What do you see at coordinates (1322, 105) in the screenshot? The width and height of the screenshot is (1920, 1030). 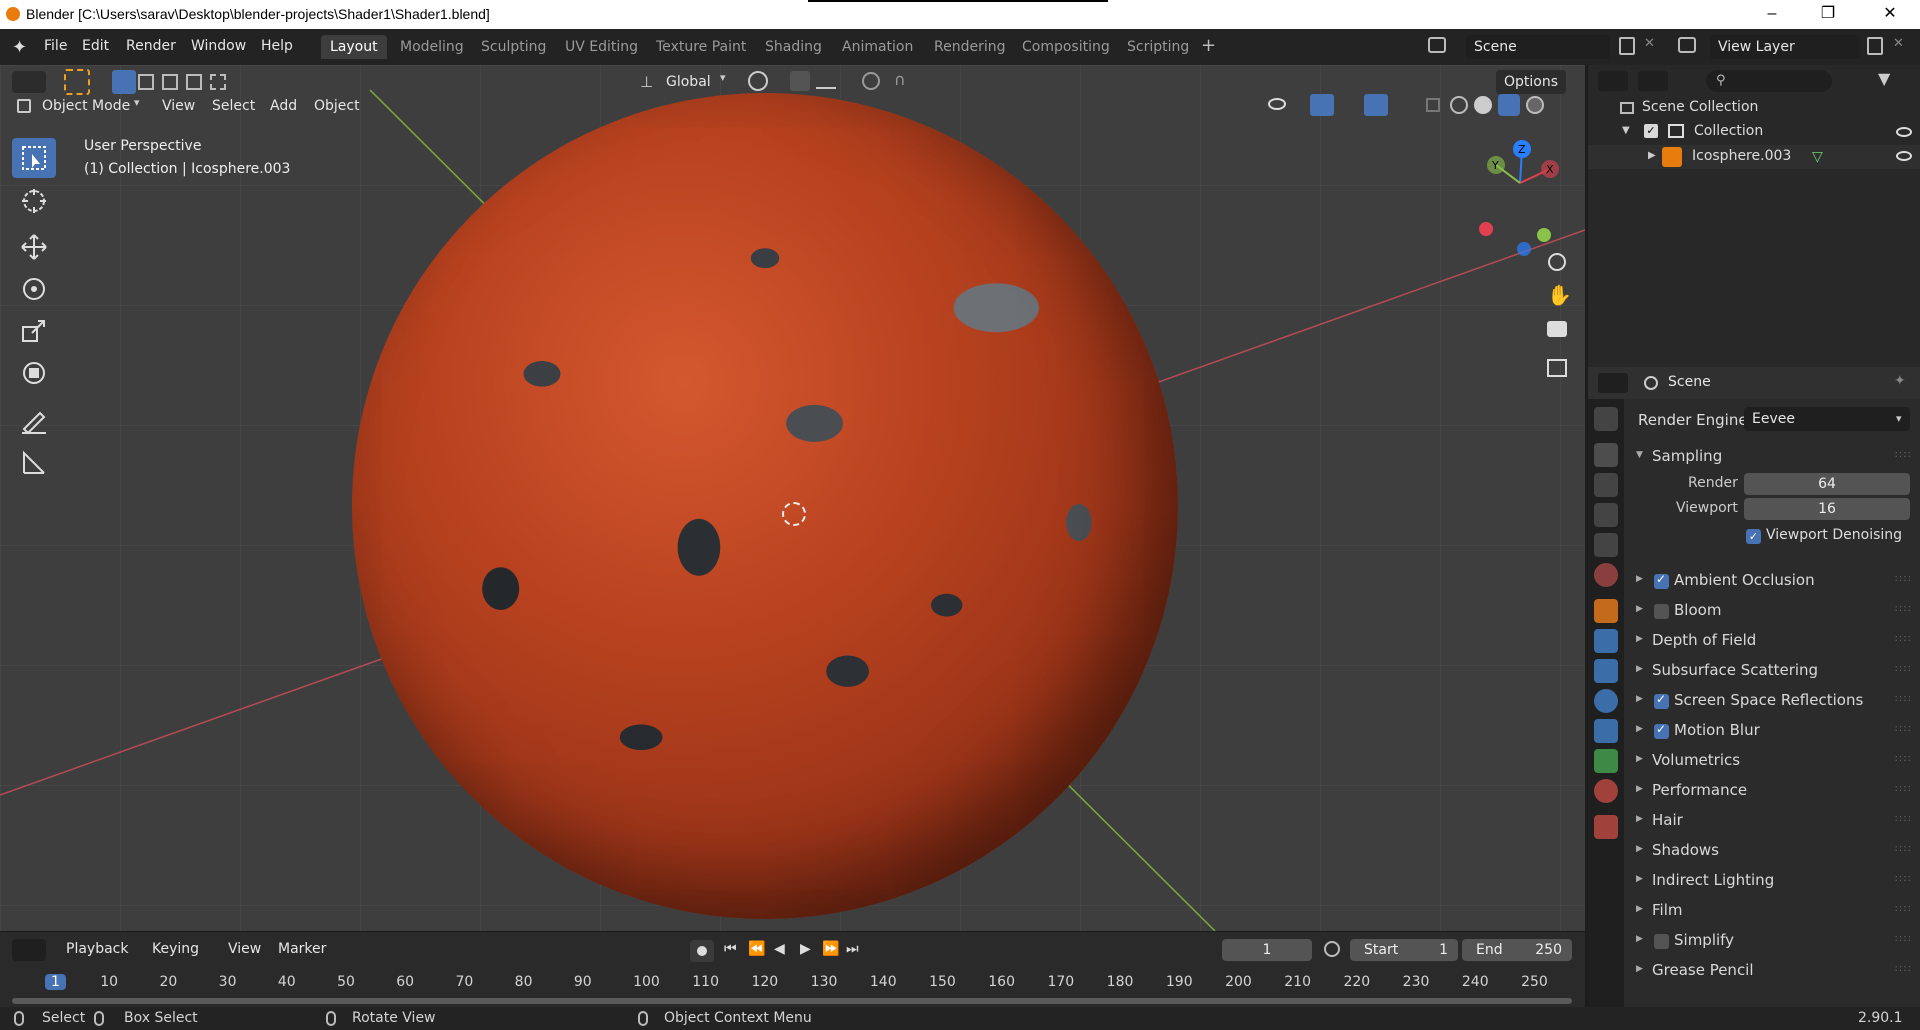 I see `gizmo-toggle-icon` at bounding box center [1322, 105].